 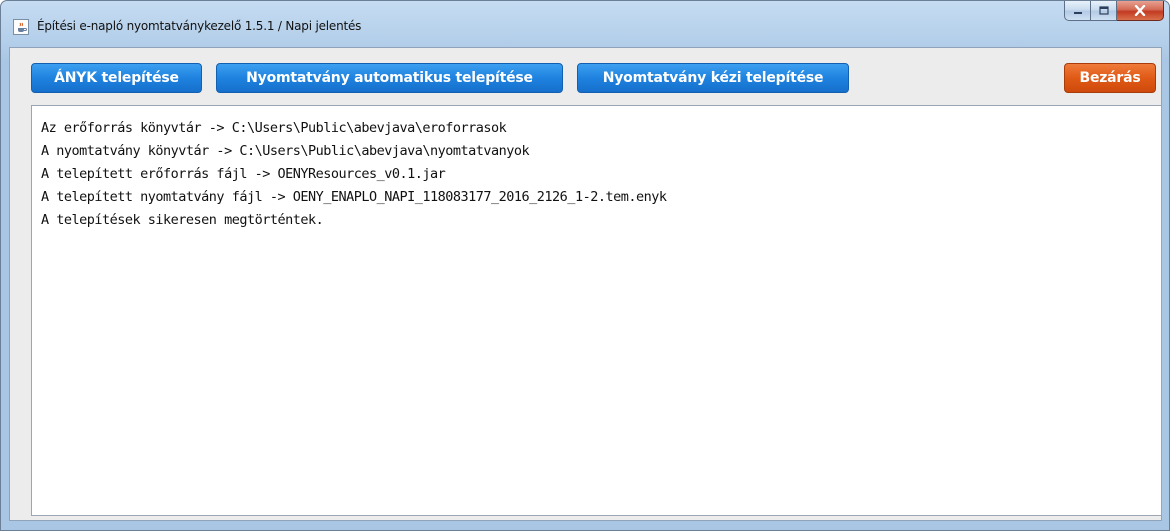 I want to click on maximize-icon, so click(x=1103, y=10).